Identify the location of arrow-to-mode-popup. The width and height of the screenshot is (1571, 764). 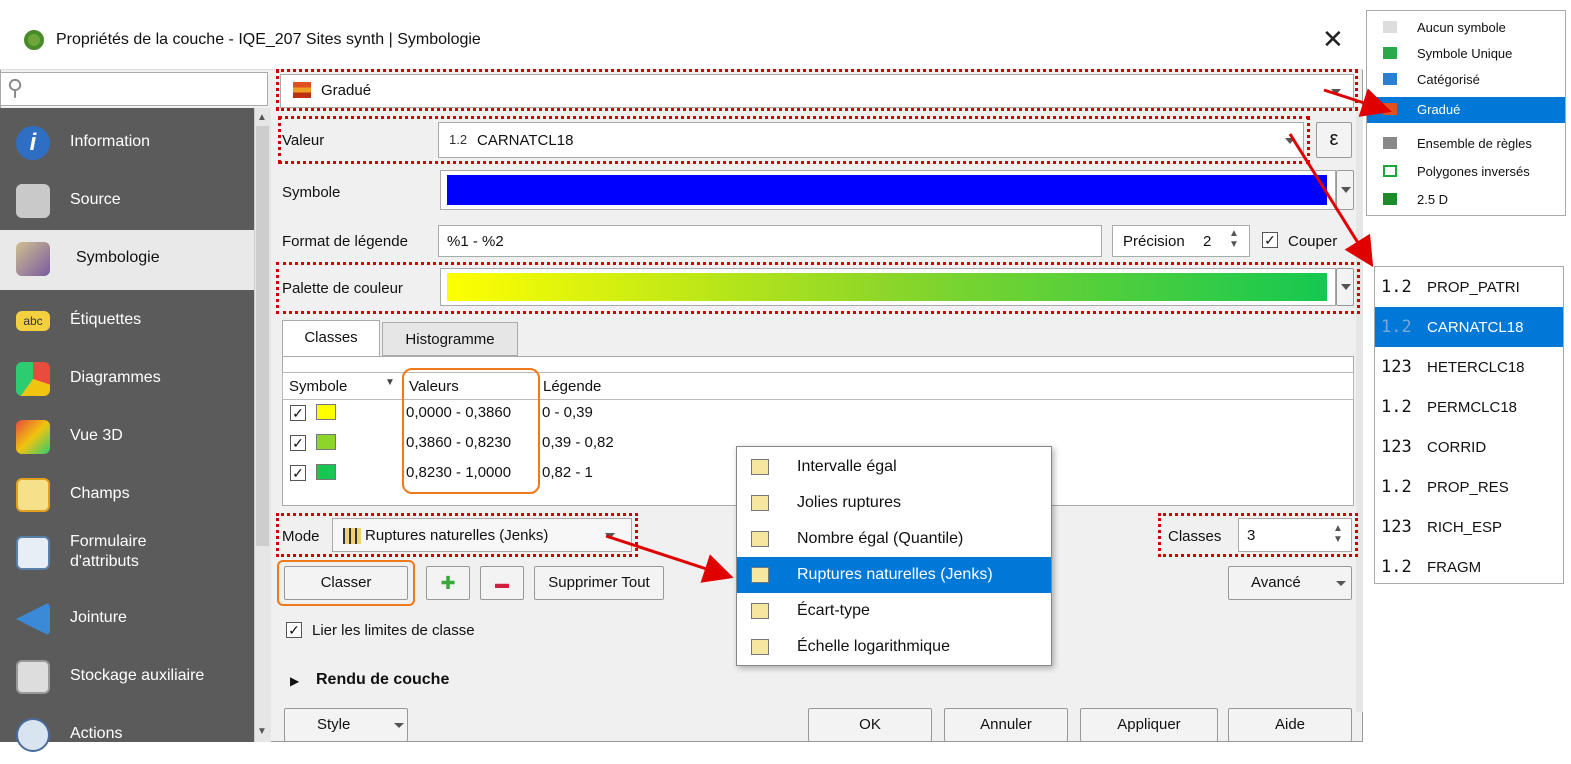
(669, 558).